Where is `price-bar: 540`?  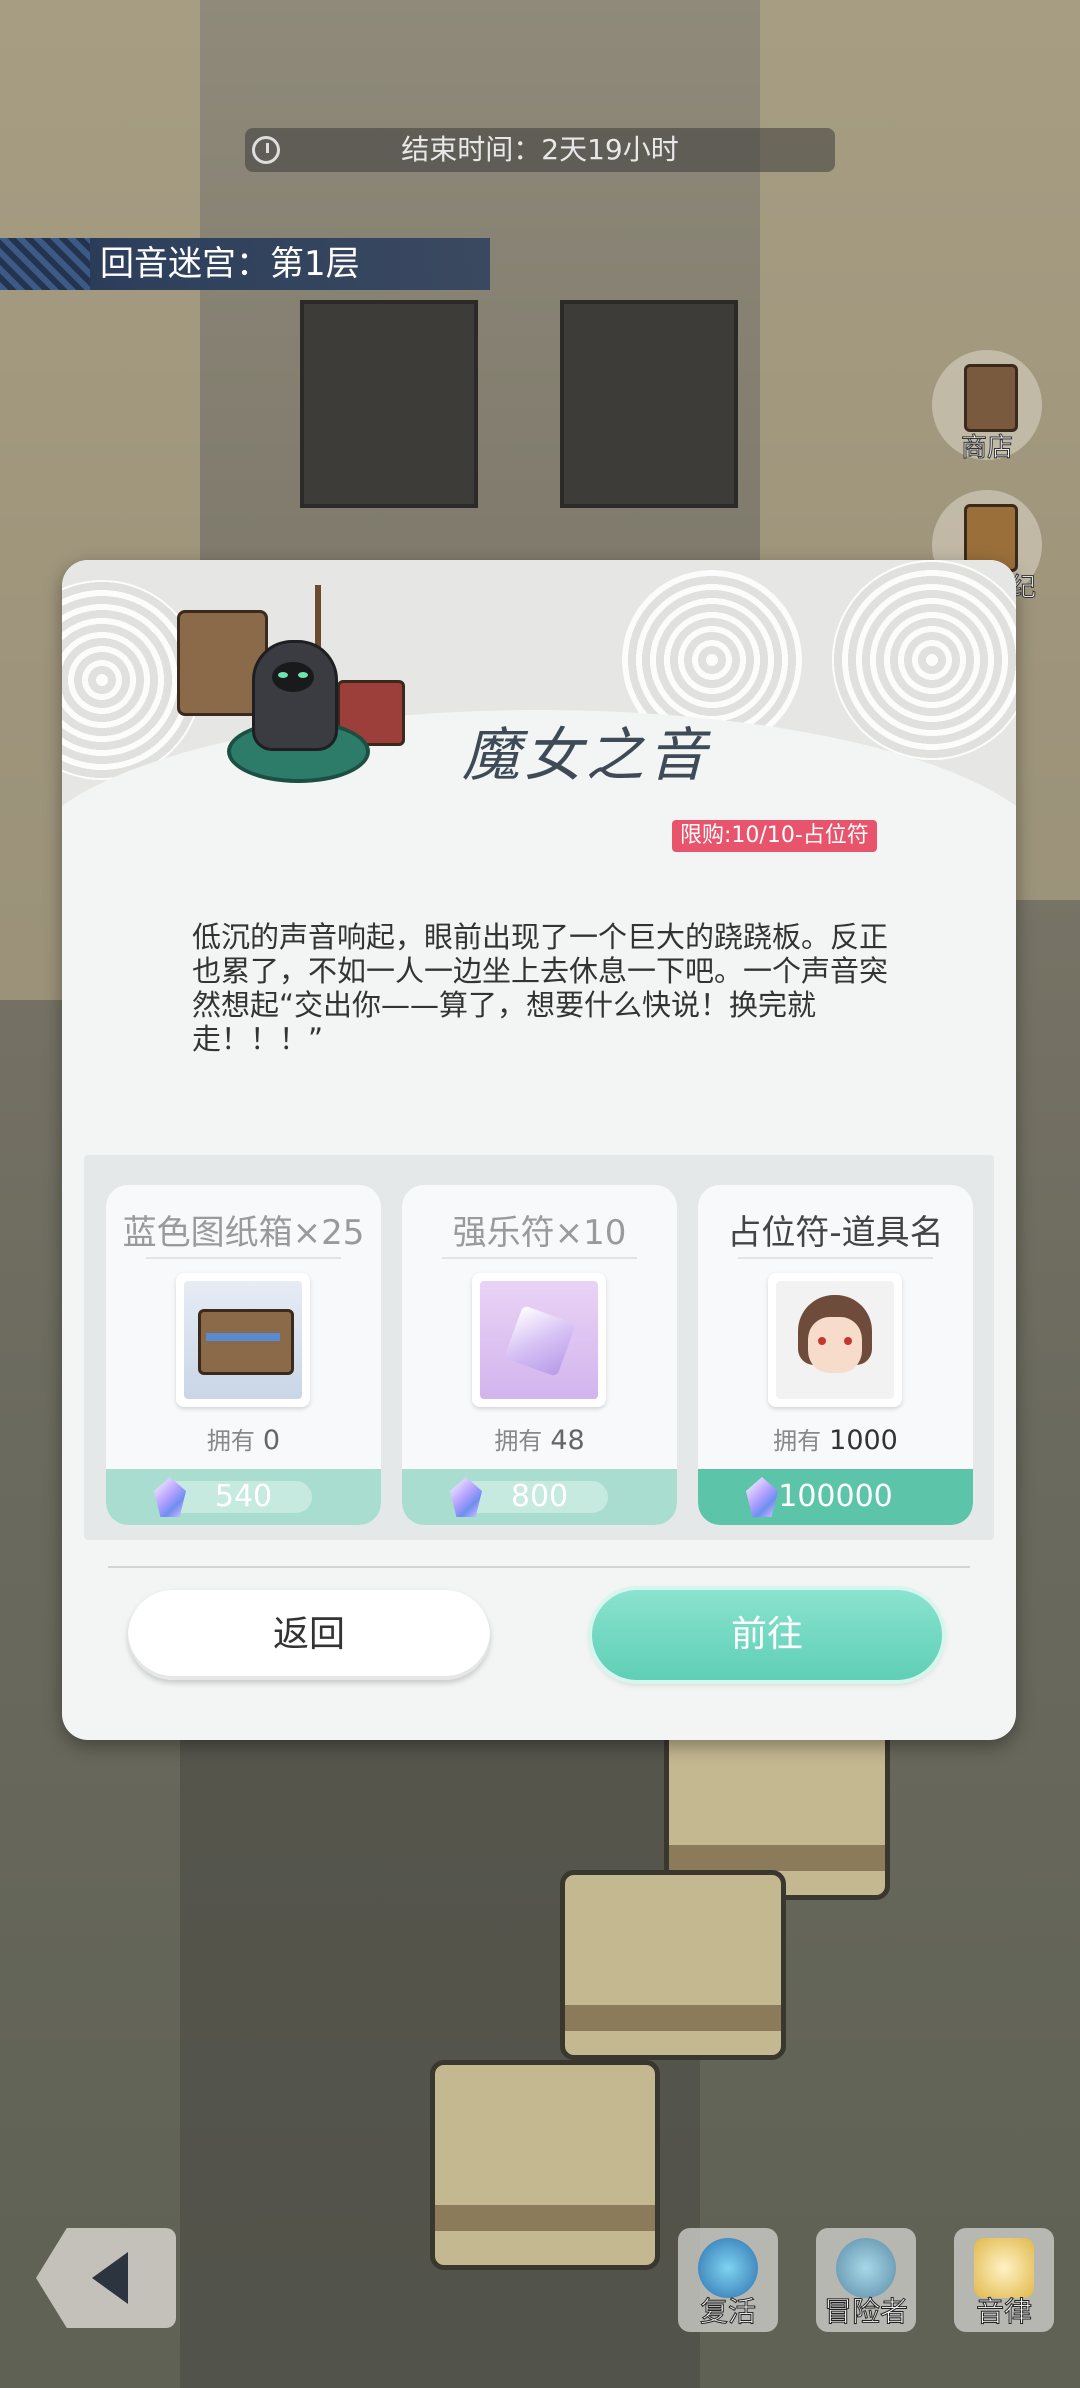 price-bar: 540 is located at coordinates (243, 1497).